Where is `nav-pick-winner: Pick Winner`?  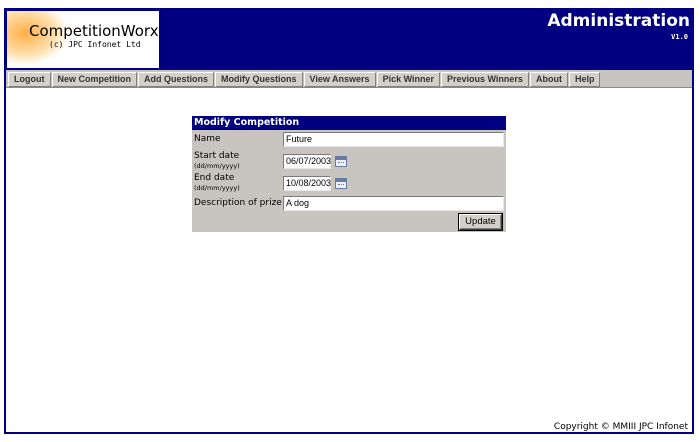
nav-pick-winner: Pick Winner is located at coordinates (408, 79).